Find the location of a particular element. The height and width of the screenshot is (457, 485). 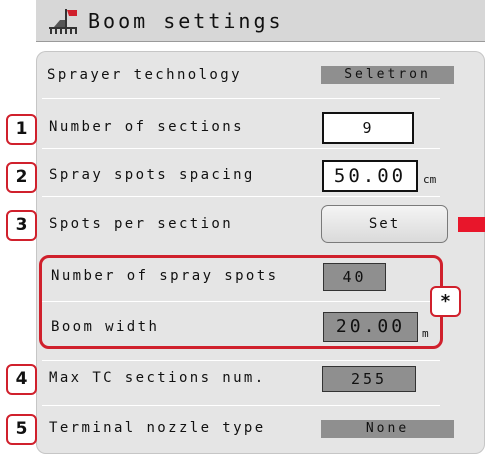

header-bar: Boom settings is located at coordinates (260, 21).